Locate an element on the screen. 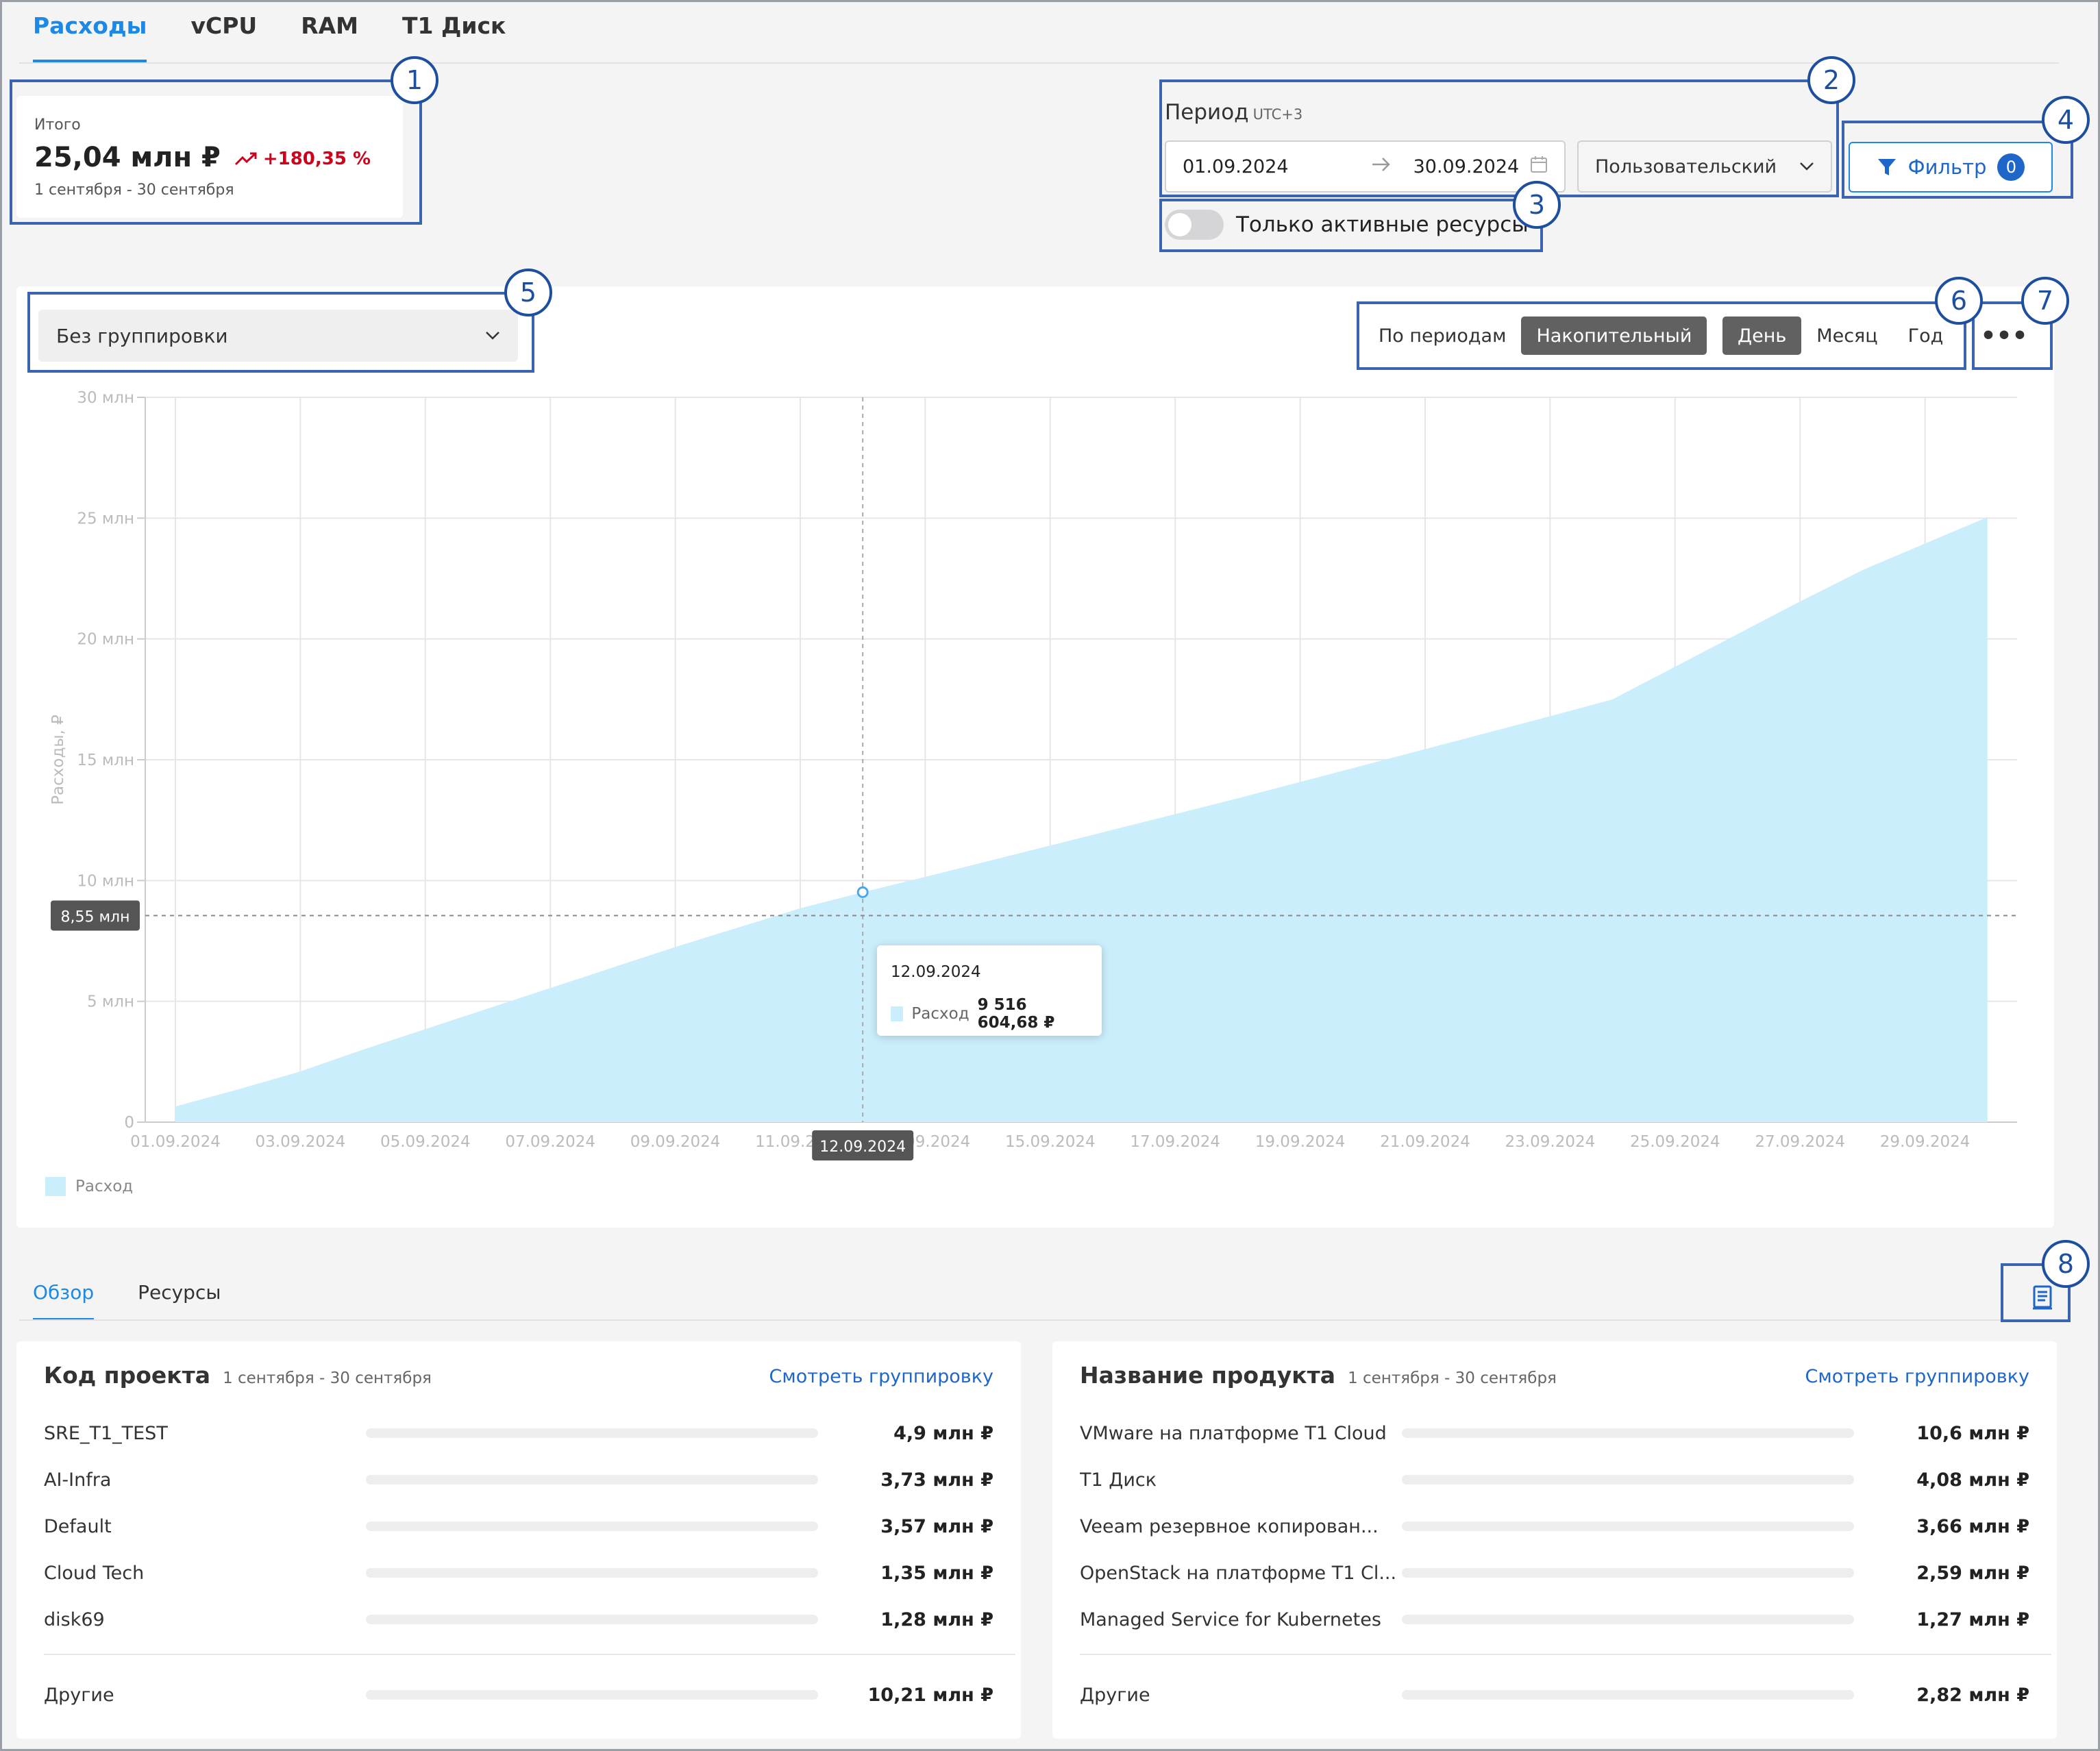 Image resolution: width=2100 pixels, height=1751 pixels. x-tick-label: 05.09.2024 is located at coordinates (425, 1142).